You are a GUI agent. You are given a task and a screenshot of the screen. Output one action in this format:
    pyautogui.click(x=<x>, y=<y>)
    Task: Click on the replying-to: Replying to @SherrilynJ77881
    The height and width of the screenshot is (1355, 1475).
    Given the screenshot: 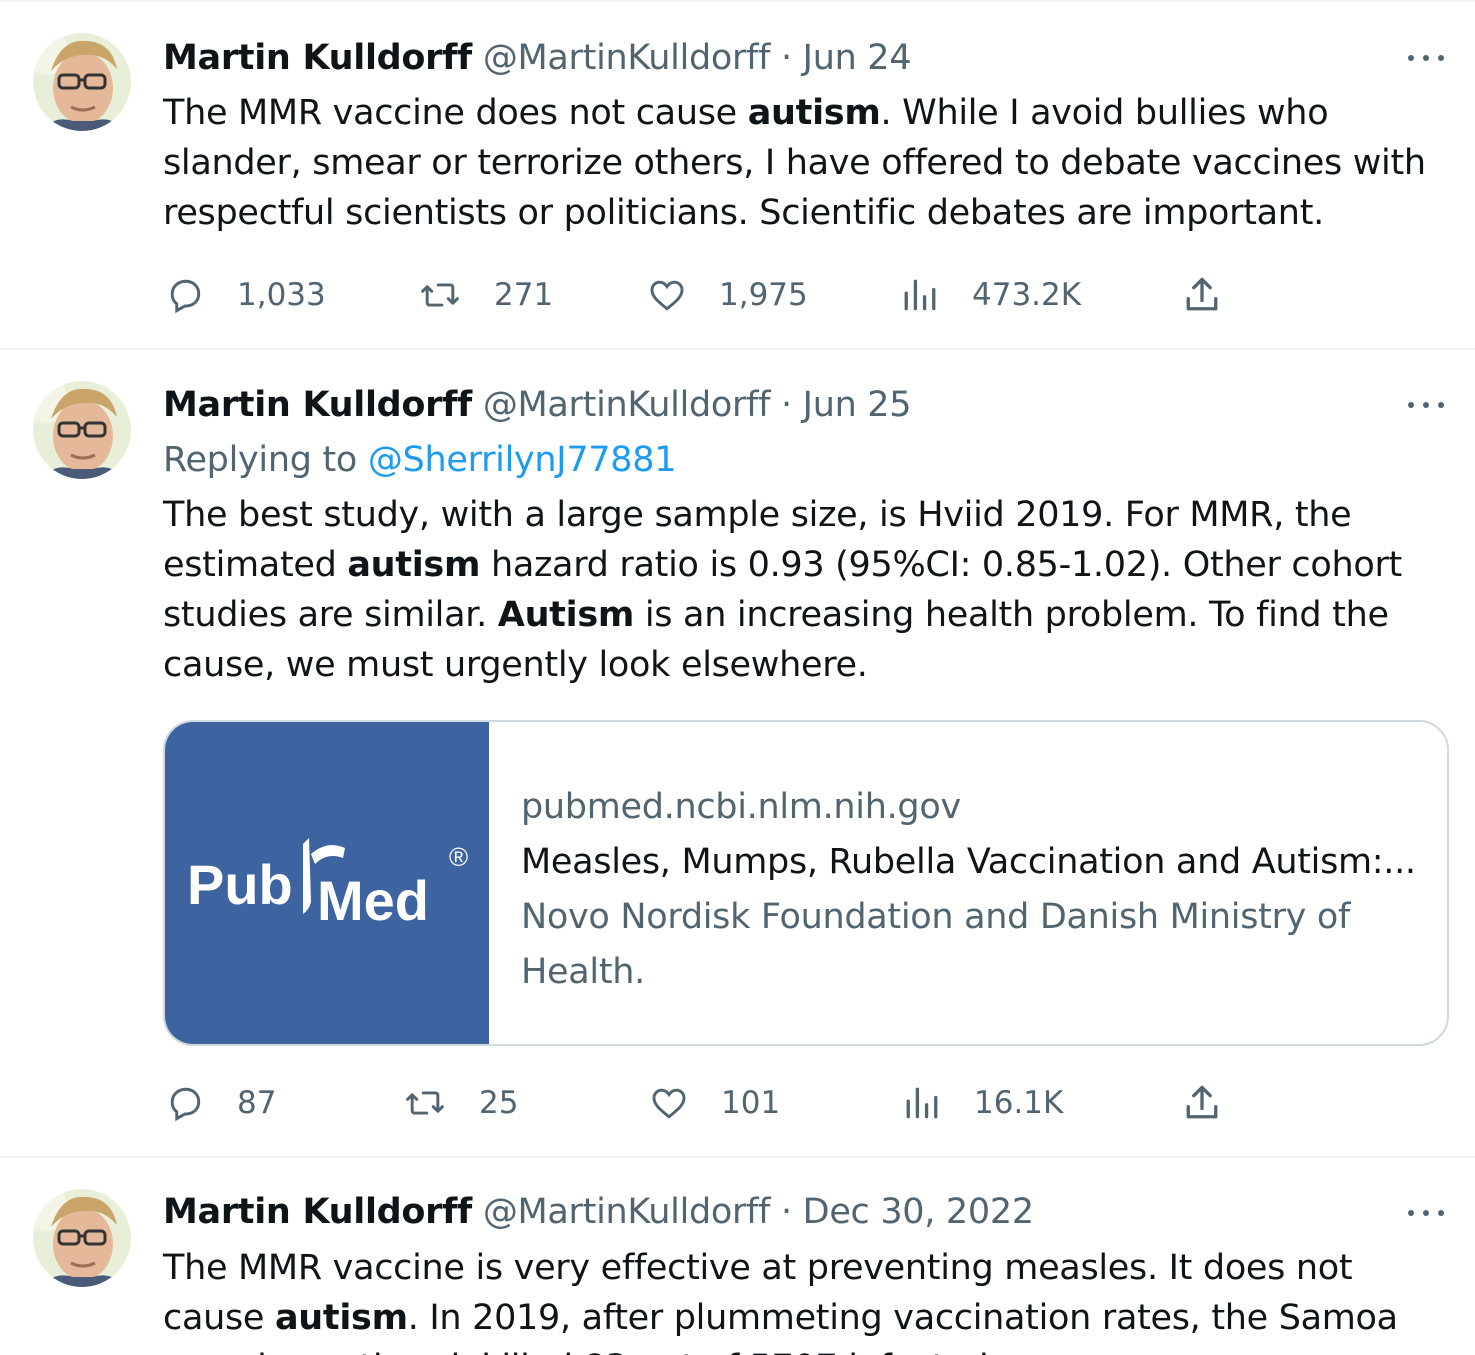 What is the action you would take?
    pyautogui.click(x=419, y=460)
    